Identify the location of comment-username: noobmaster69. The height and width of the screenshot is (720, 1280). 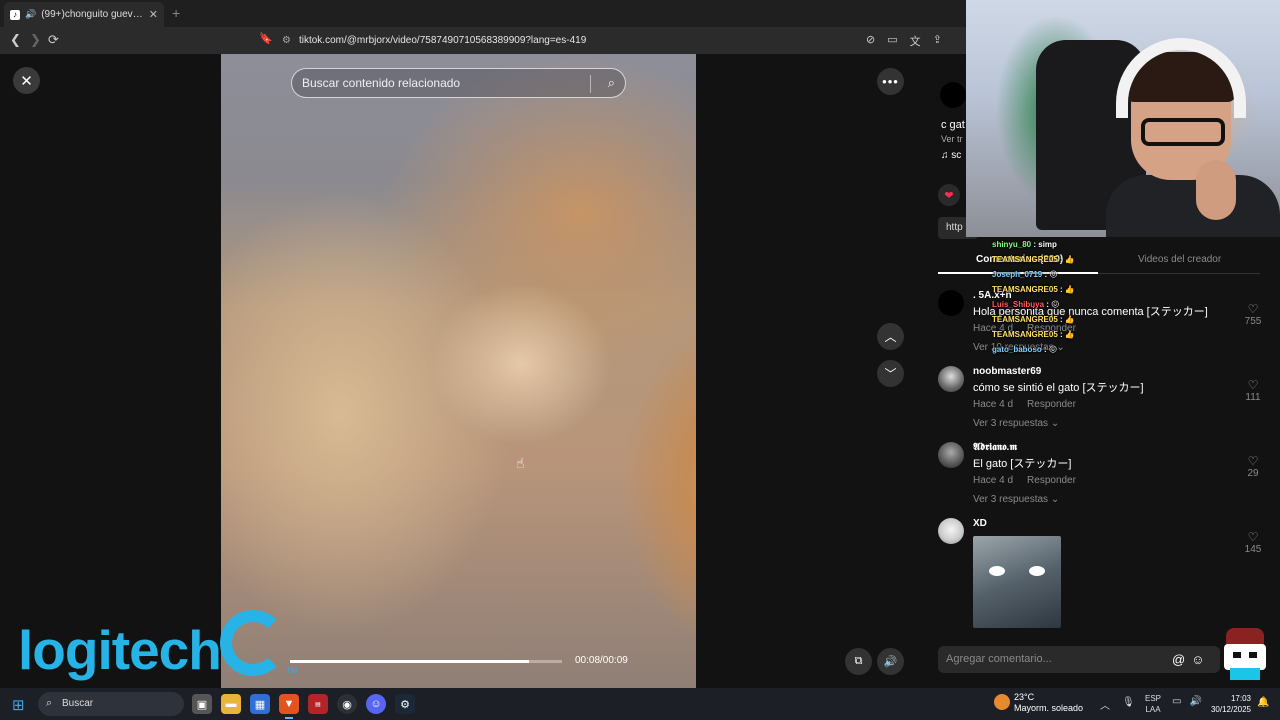
(1007, 371).